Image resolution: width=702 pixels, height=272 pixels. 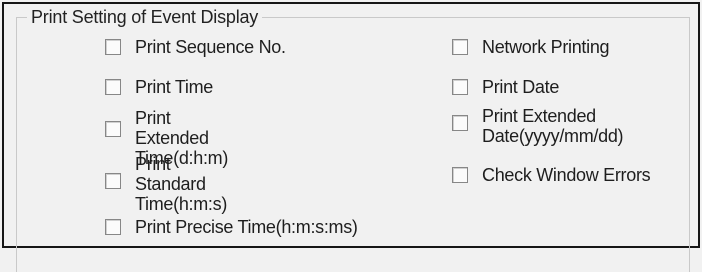 I want to click on print-standard-time-checkbox, so click(x=113, y=181).